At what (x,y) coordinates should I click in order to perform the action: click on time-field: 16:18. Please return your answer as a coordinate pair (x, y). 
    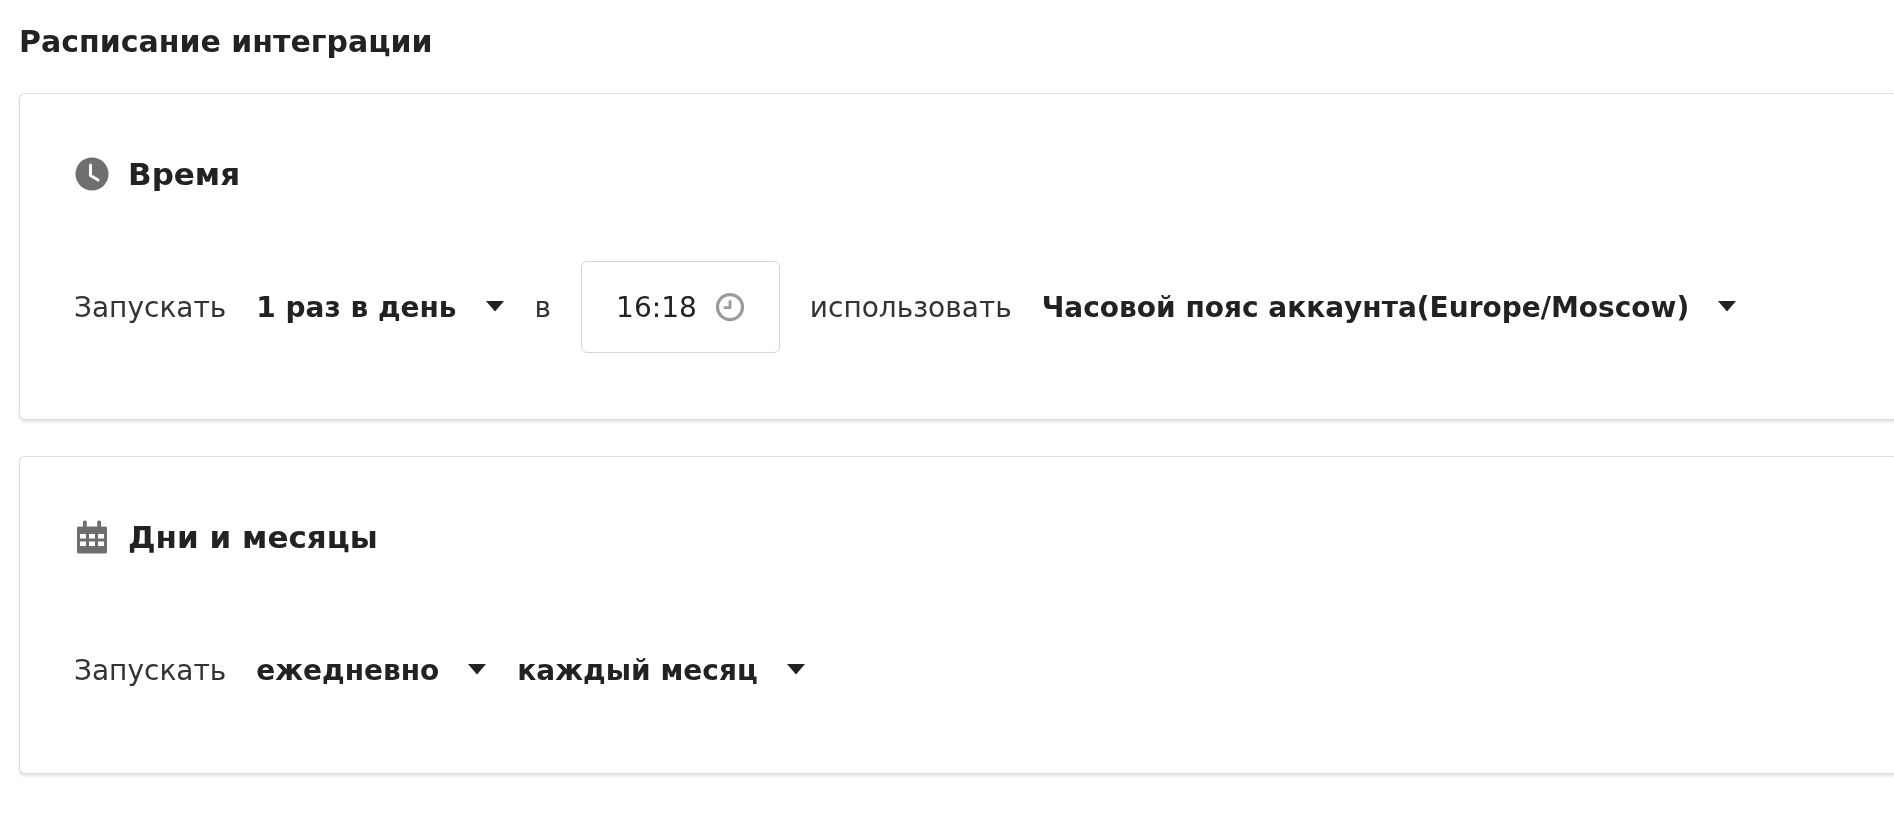
    Looking at the image, I should click on (680, 307).